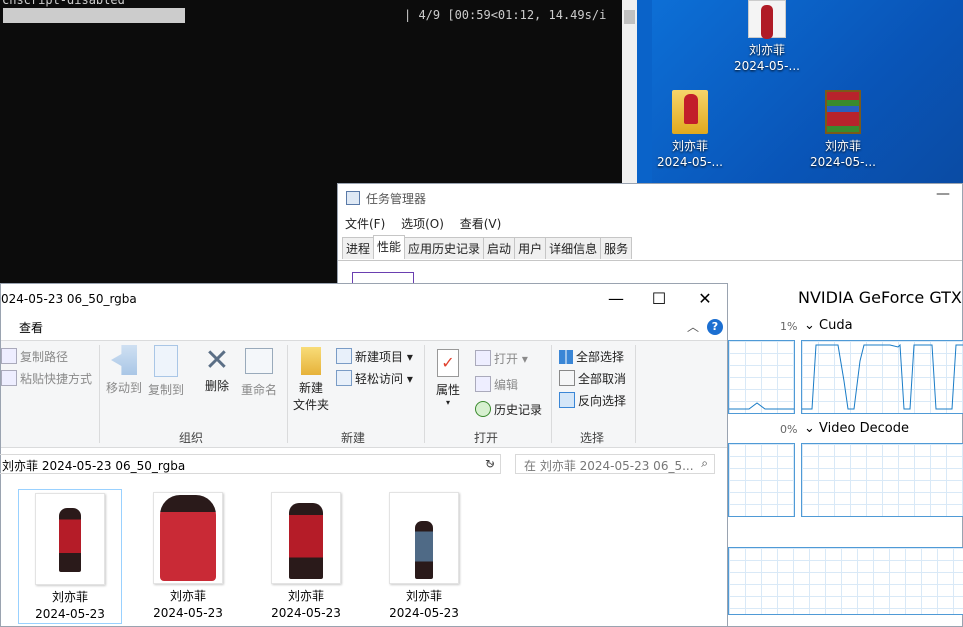 This screenshot has height=627, width=963. What do you see at coordinates (364, 327) in the screenshot?
I see `ribbon-tabs: 查看 ︿ ?` at bounding box center [364, 327].